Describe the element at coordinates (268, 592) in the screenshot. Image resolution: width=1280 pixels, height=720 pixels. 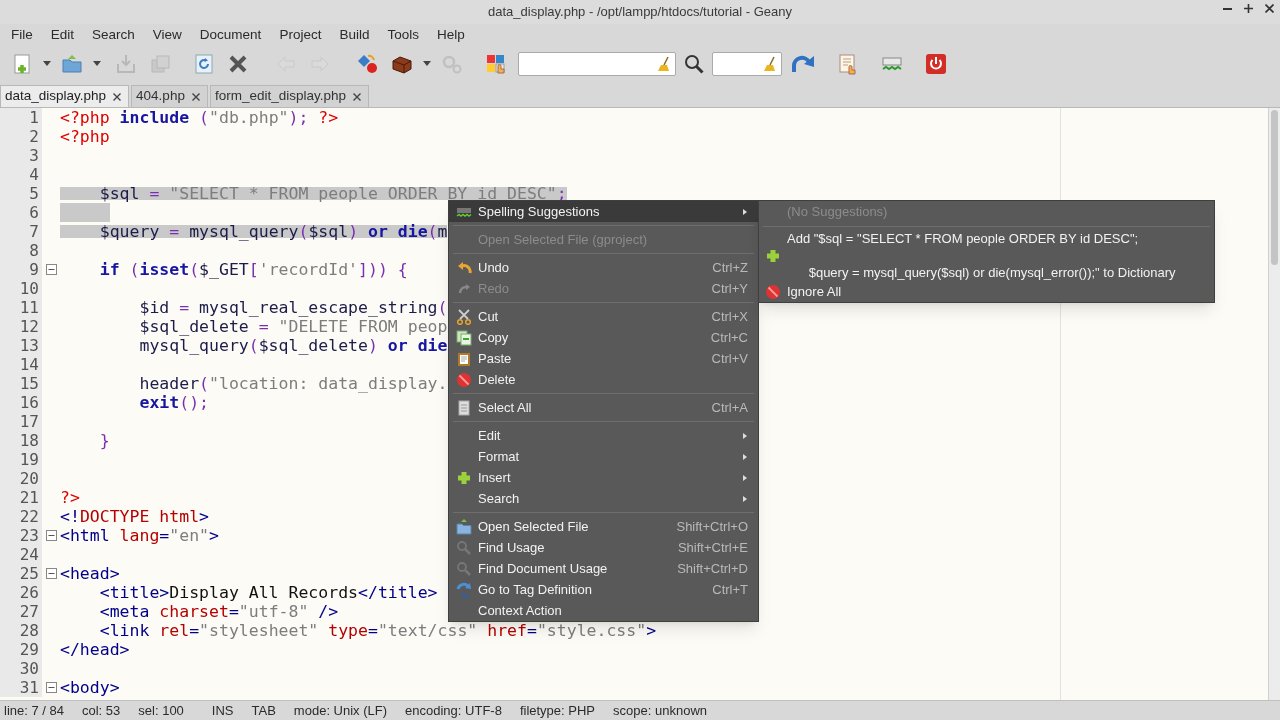
I see `code-line: <title>Display All Records</title>` at that location.